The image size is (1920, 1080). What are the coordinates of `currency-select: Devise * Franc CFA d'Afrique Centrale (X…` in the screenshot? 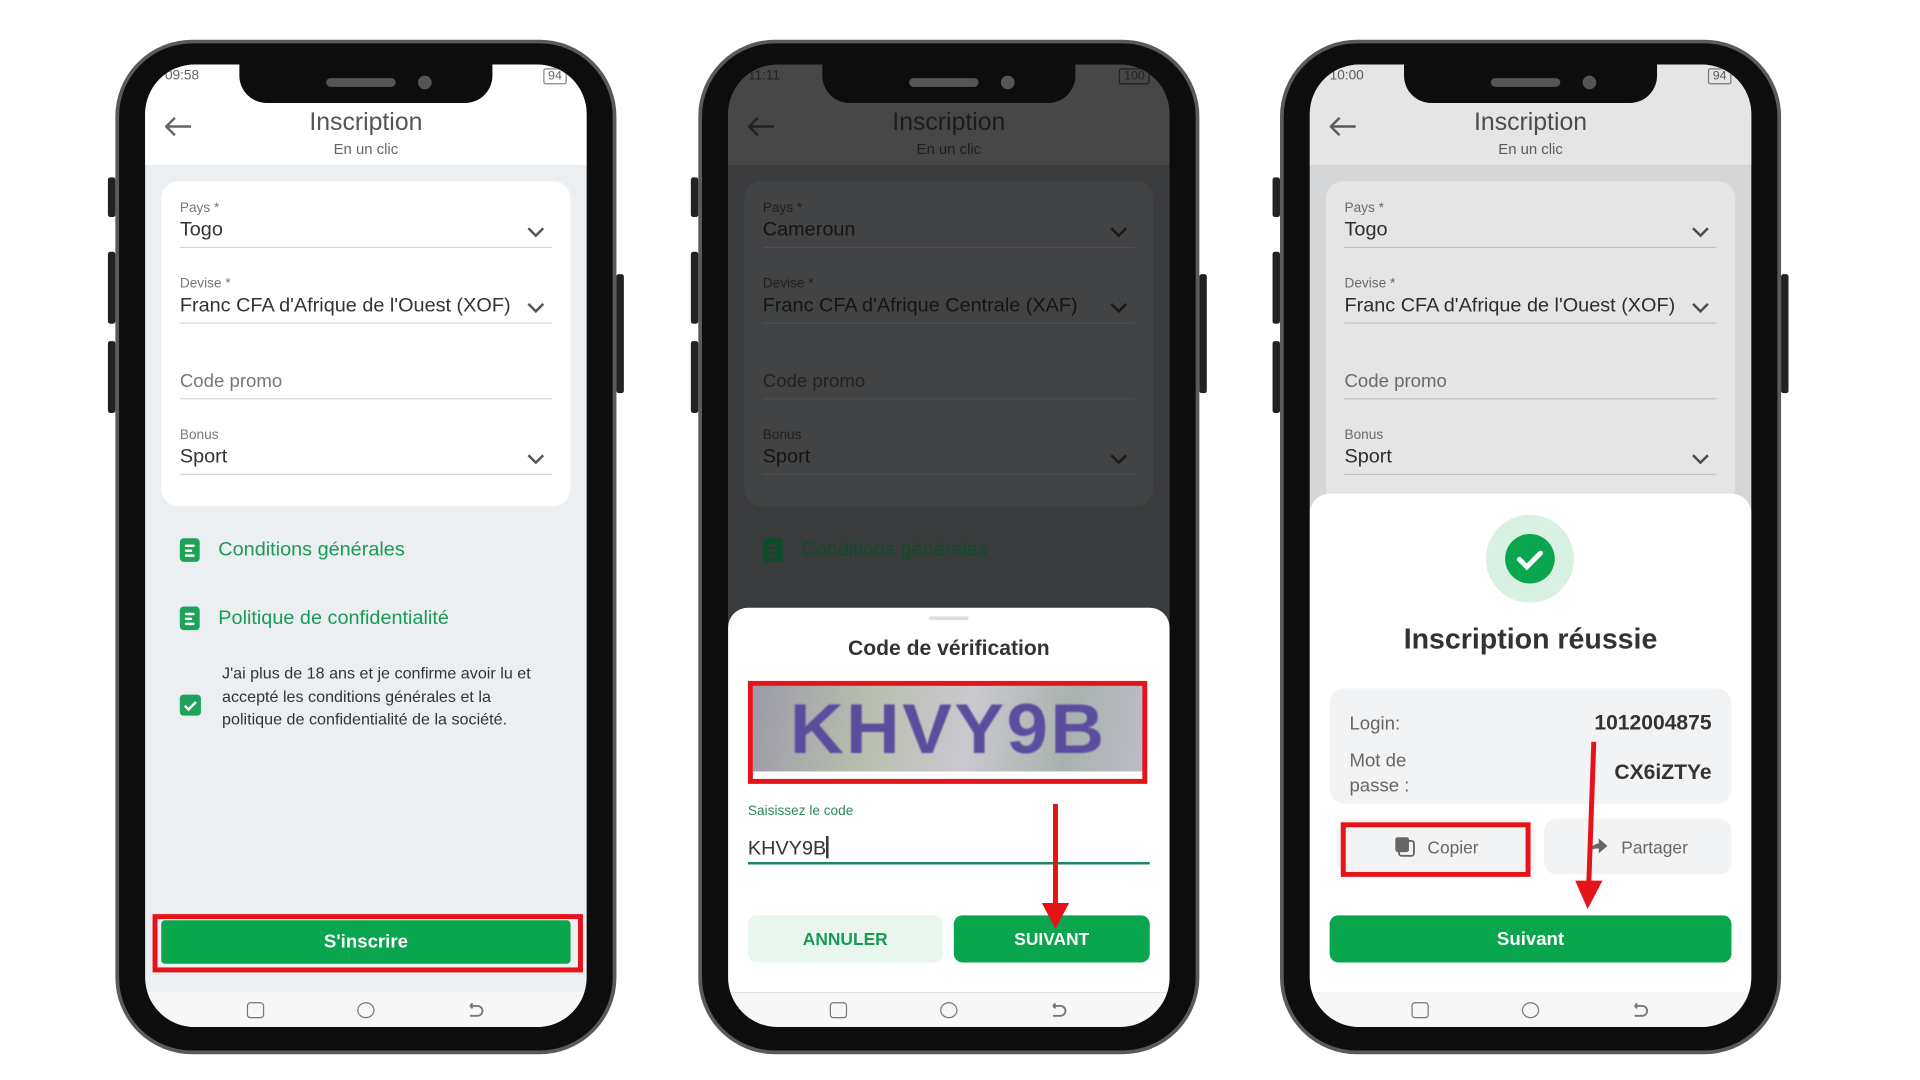 It's located at (948, 300).